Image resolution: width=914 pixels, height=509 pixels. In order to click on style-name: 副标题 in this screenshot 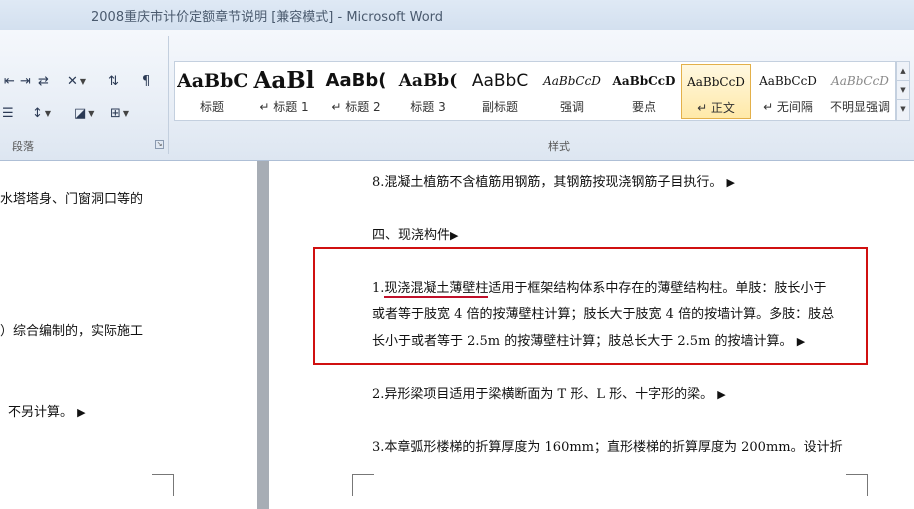, I will do `click(499, 107)`.